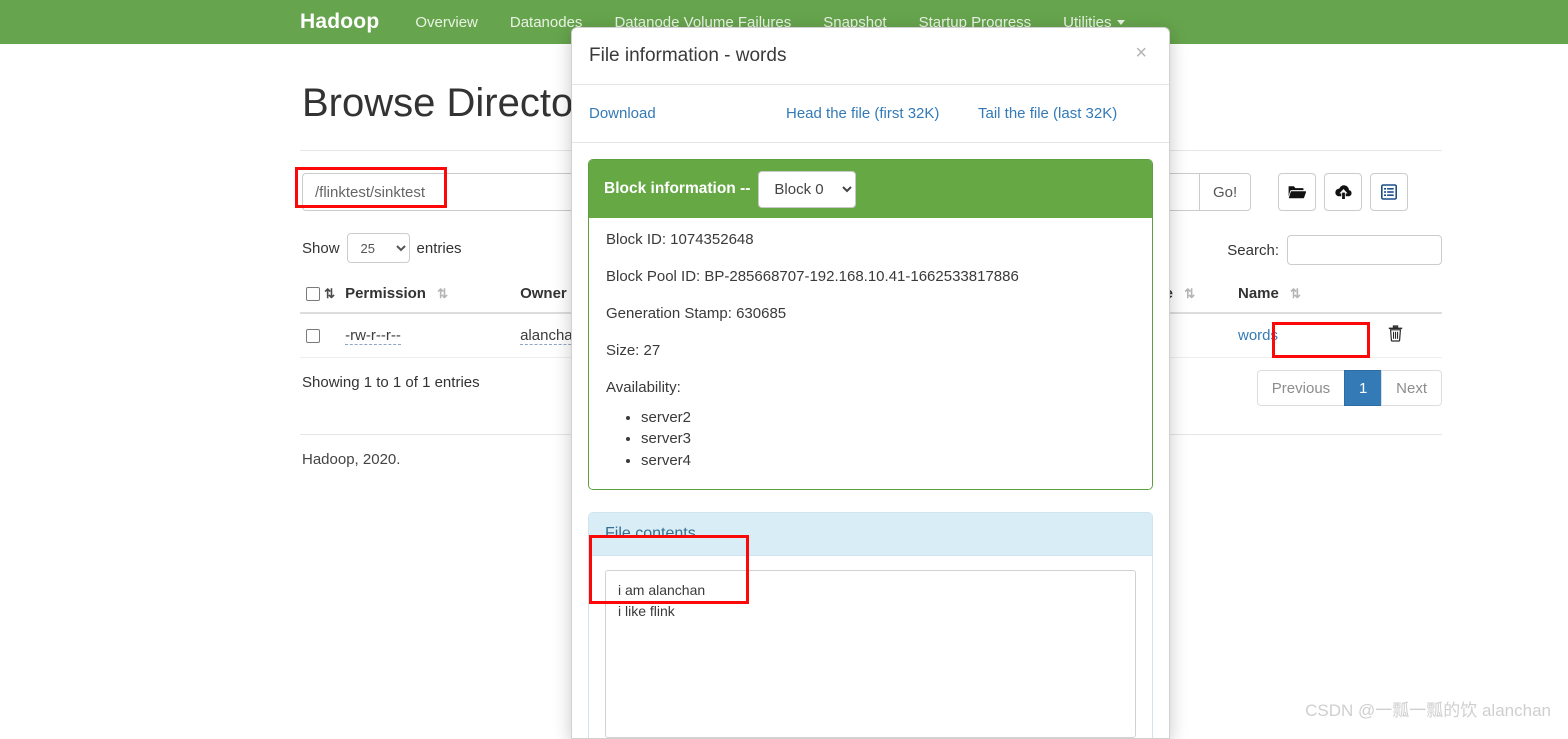 This screenshot has width=1568, height=739. I want to click on file-contents-header: File contents, so click(870, 534).